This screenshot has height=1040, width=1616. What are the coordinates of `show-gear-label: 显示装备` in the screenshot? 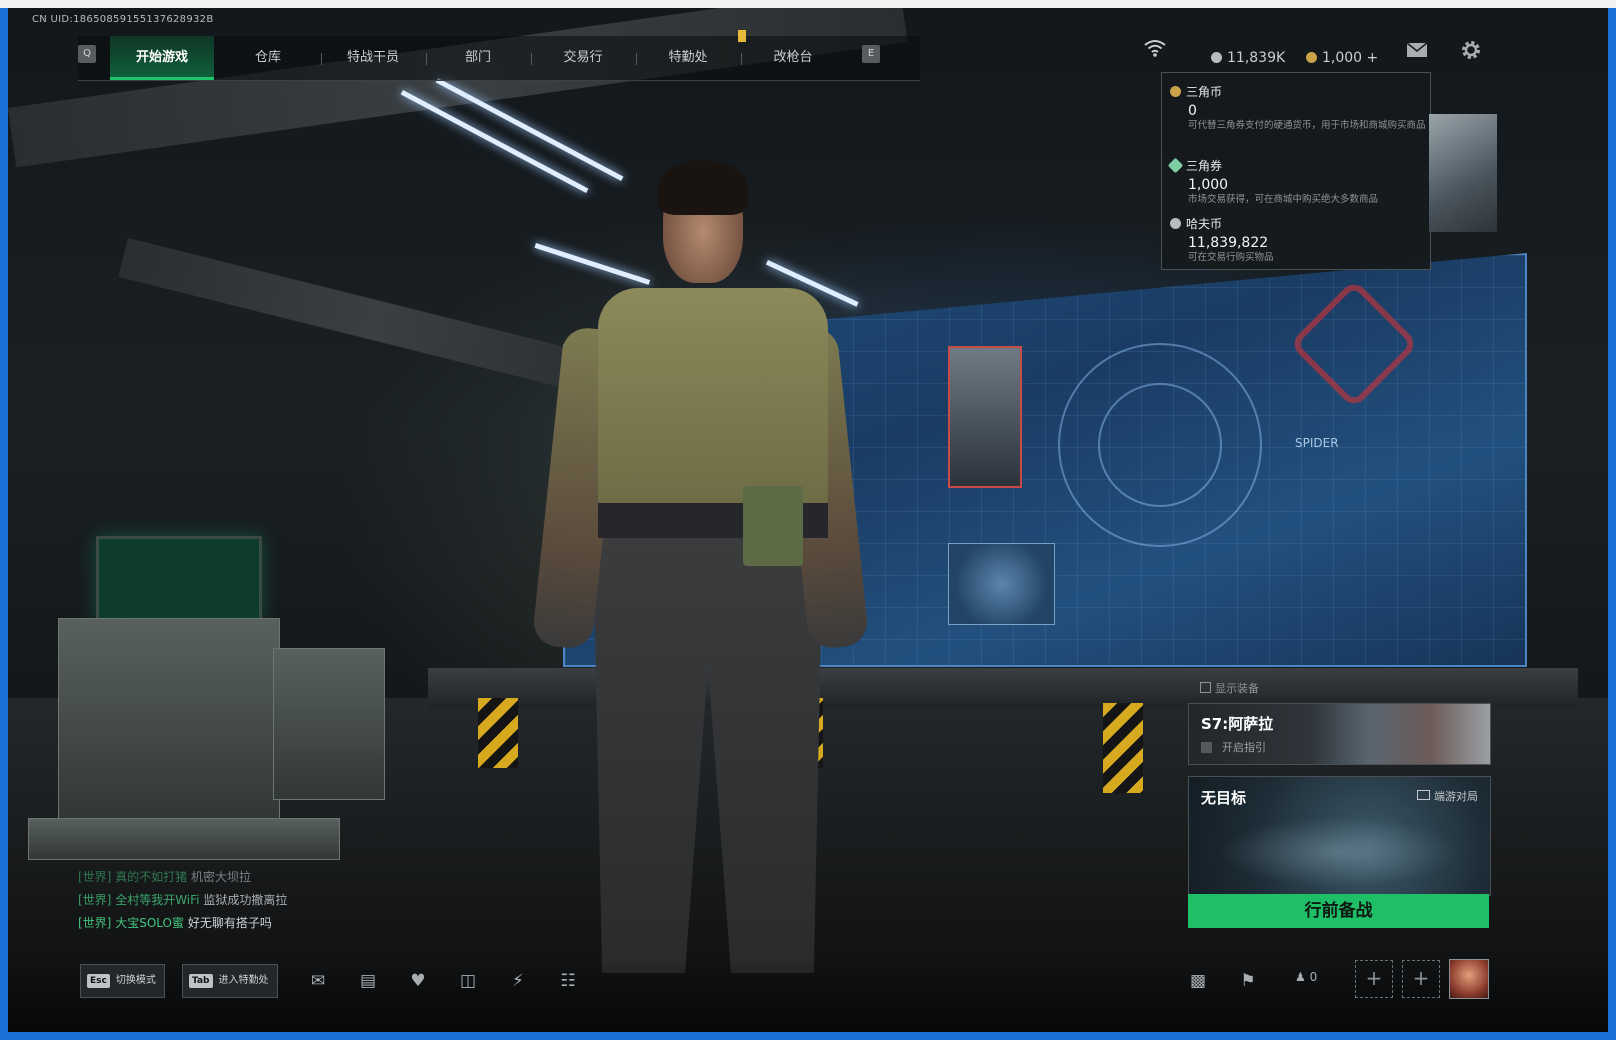 It's located at (1237, 688).